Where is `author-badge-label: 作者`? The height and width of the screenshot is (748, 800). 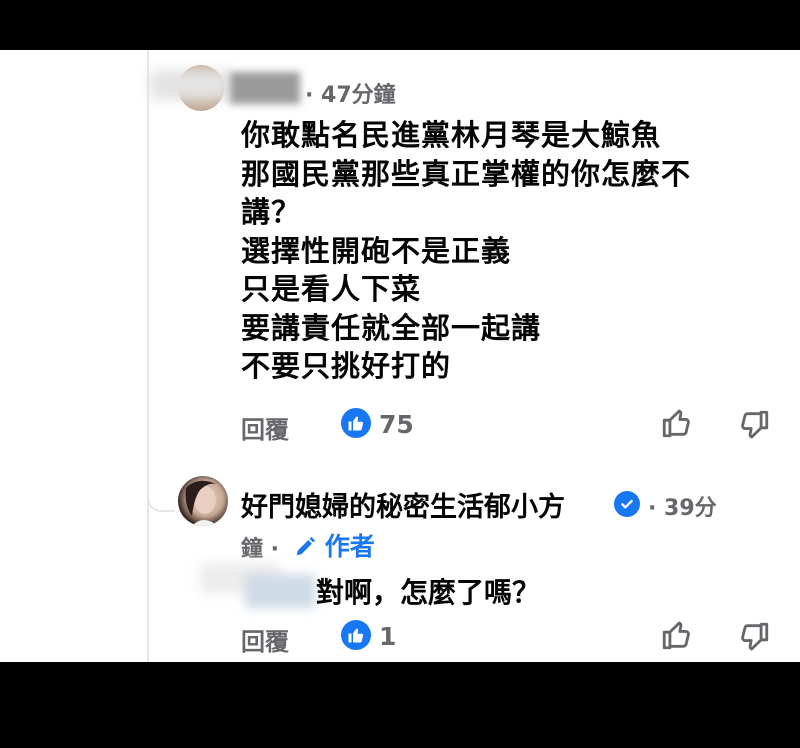
author-badge-label: 作者 is located at coordinates (349, 546).